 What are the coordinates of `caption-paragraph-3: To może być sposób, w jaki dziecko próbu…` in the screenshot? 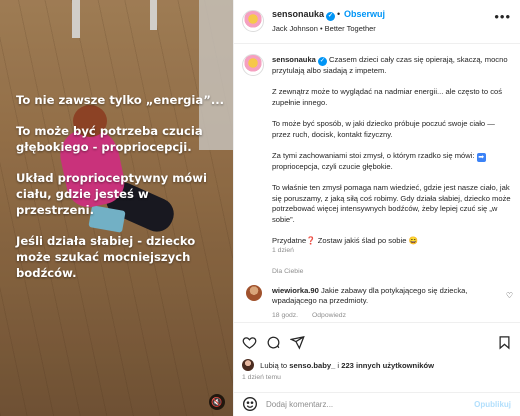 It's located at (383, 128).